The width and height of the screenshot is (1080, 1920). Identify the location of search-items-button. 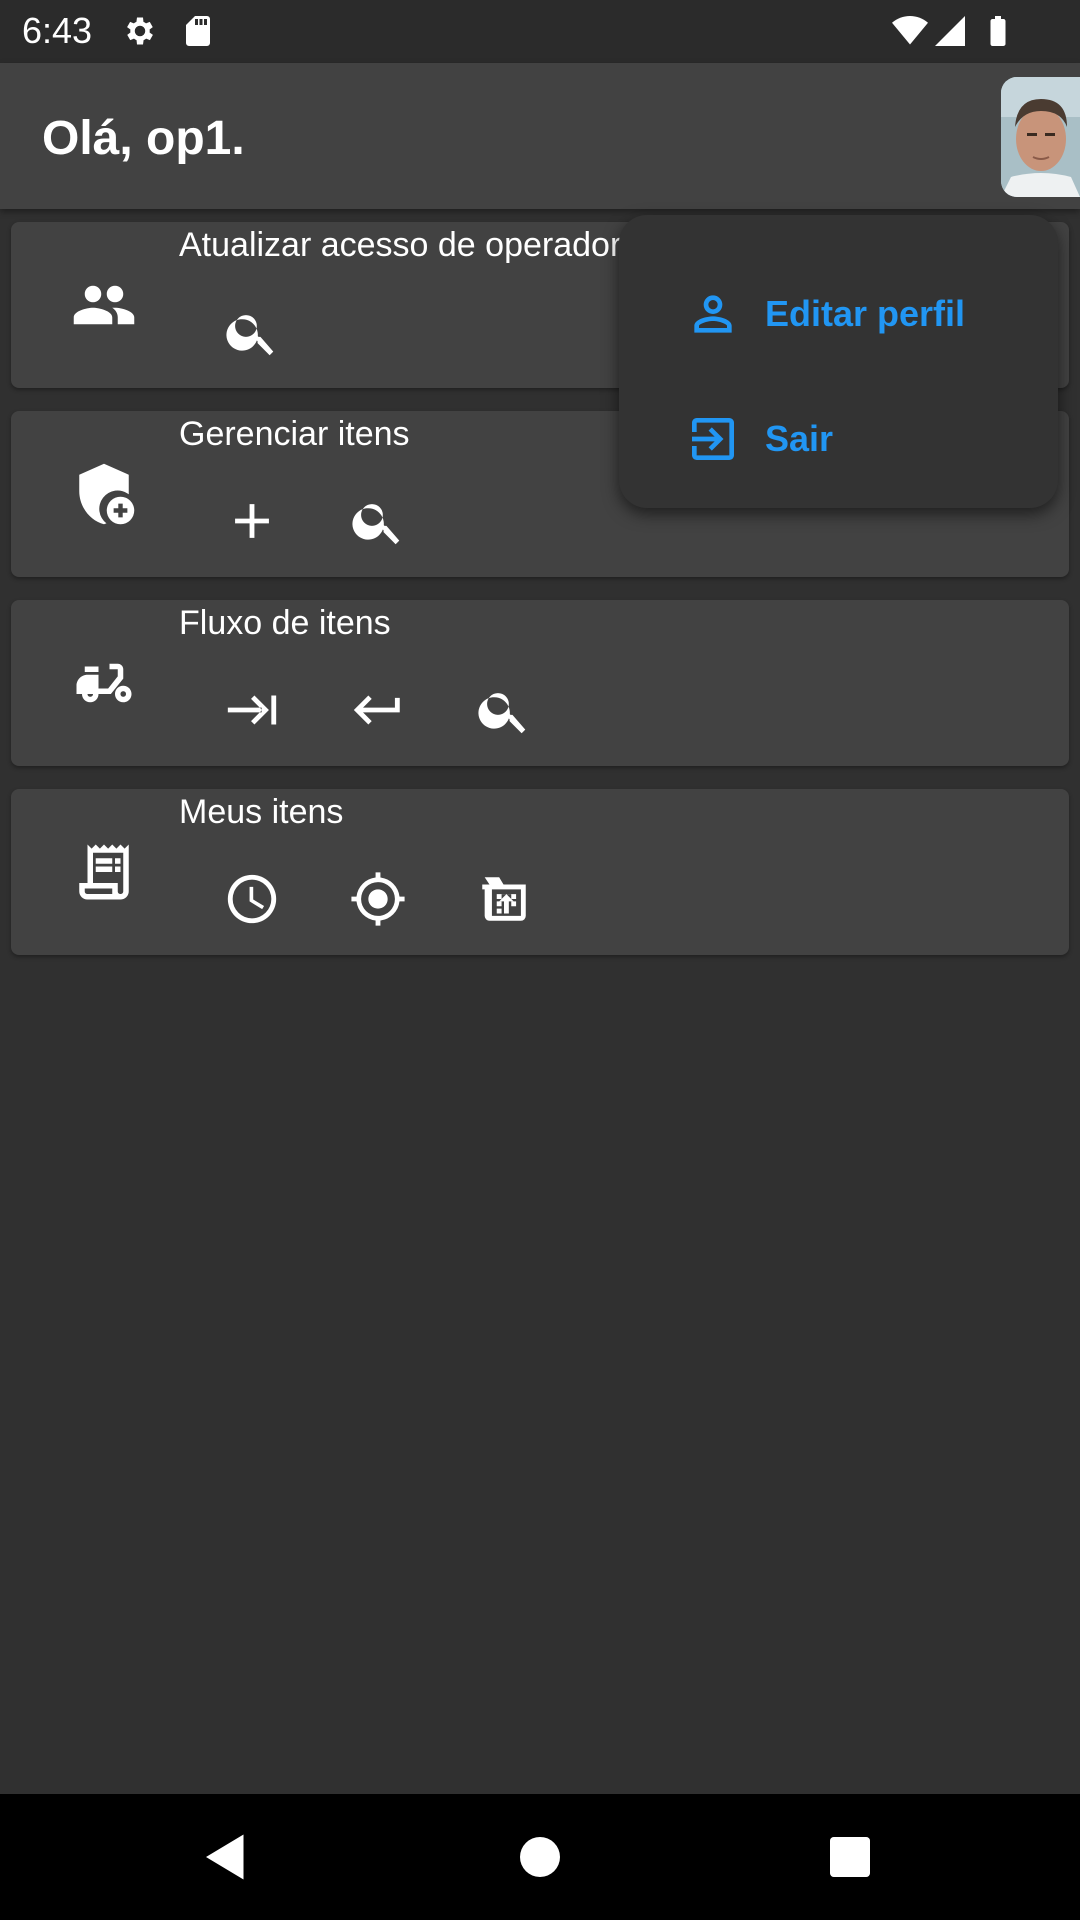
(378, 521).